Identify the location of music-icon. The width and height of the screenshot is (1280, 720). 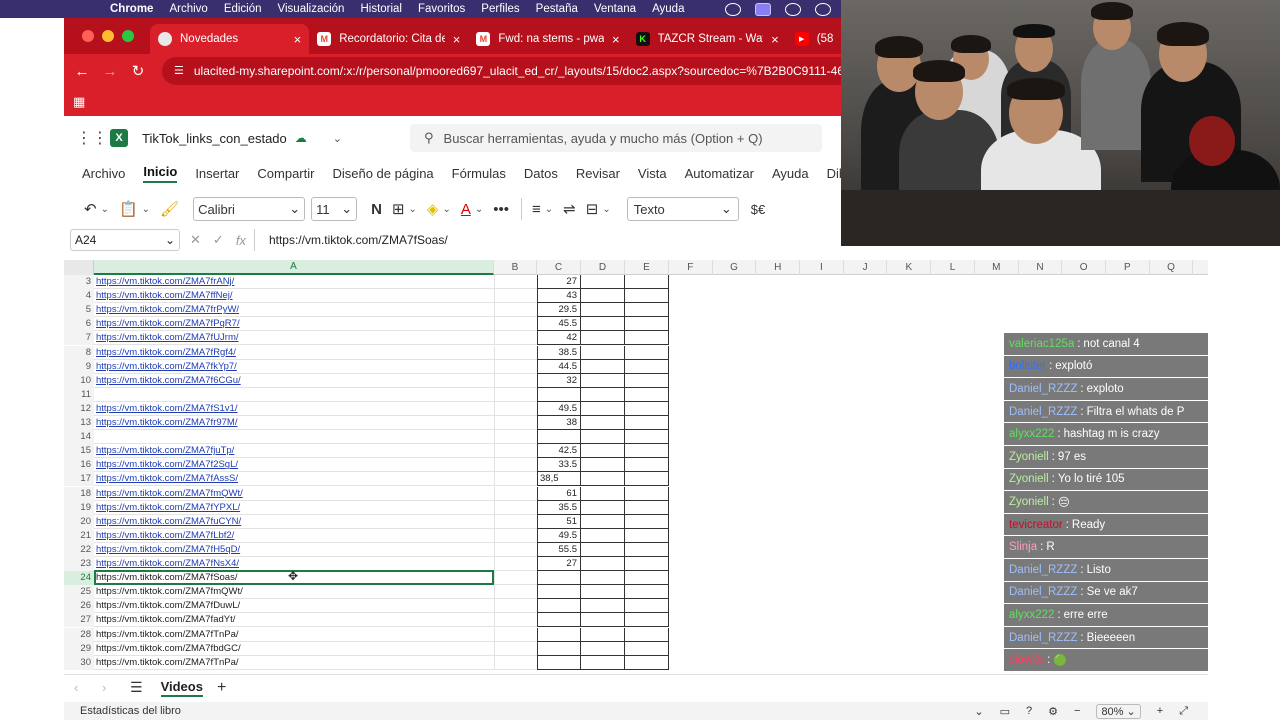
(793, 9).